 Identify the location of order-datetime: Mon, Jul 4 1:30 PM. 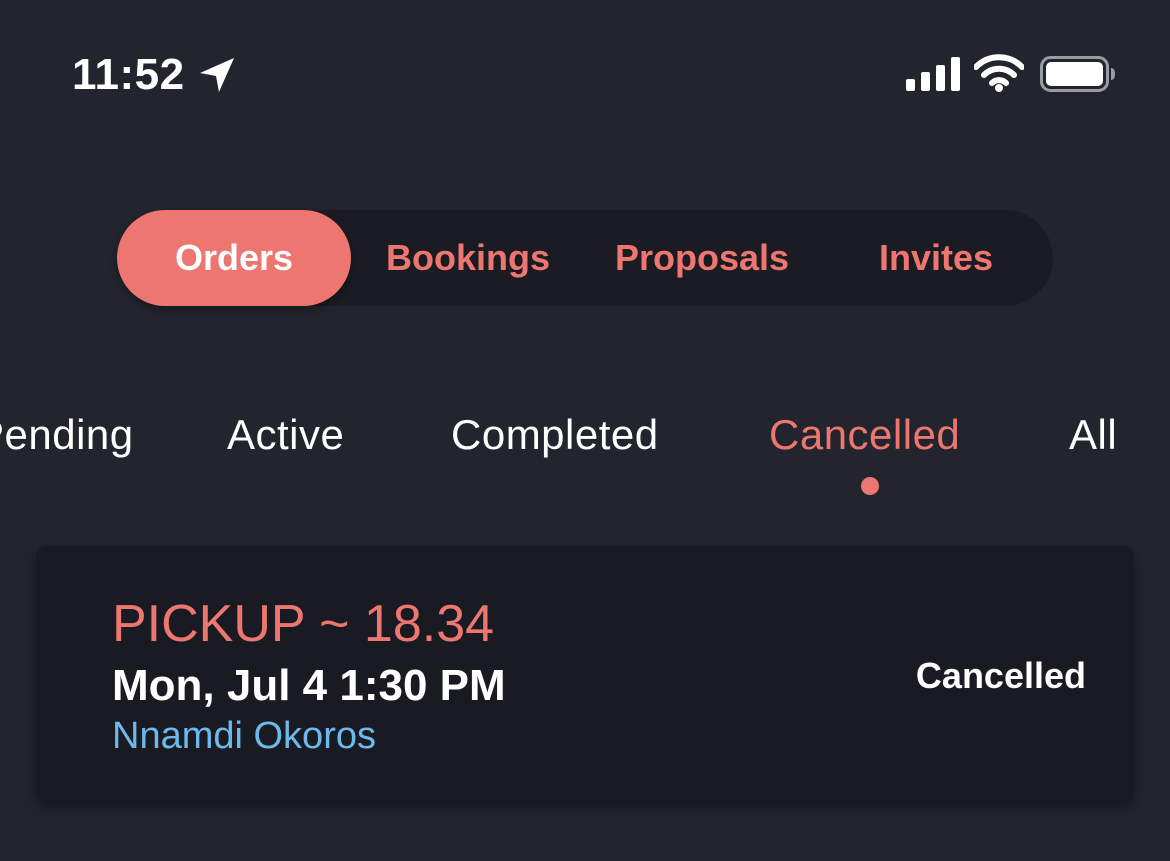
(309, 685).